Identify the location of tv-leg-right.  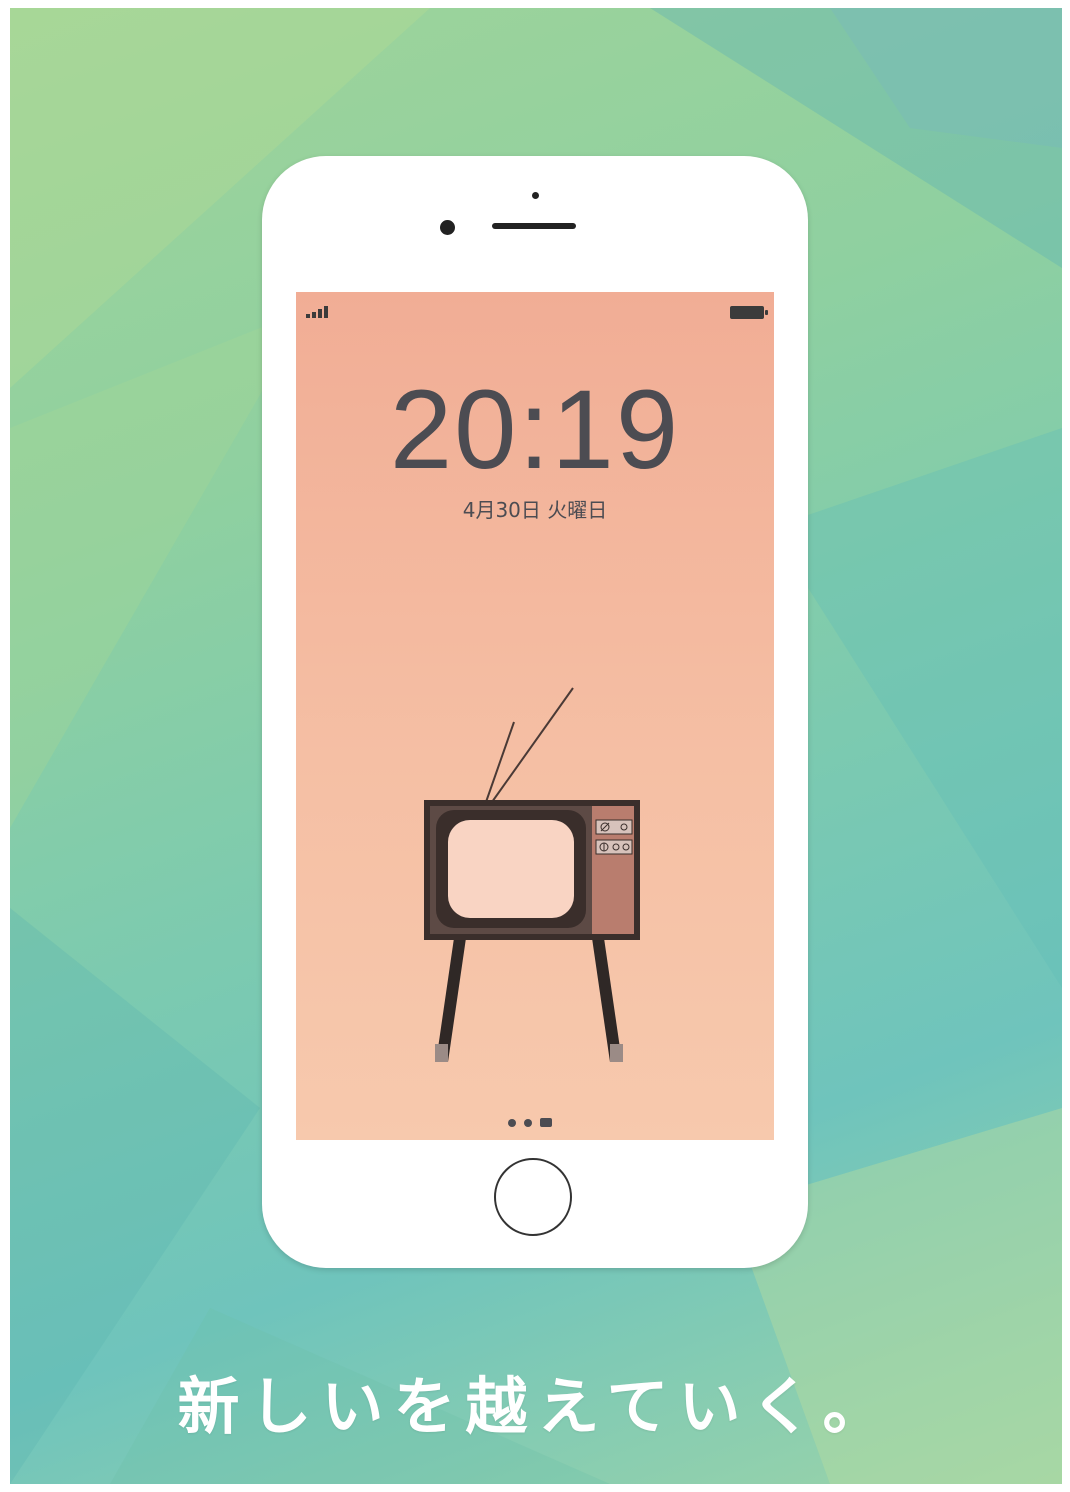
(607, 1000).